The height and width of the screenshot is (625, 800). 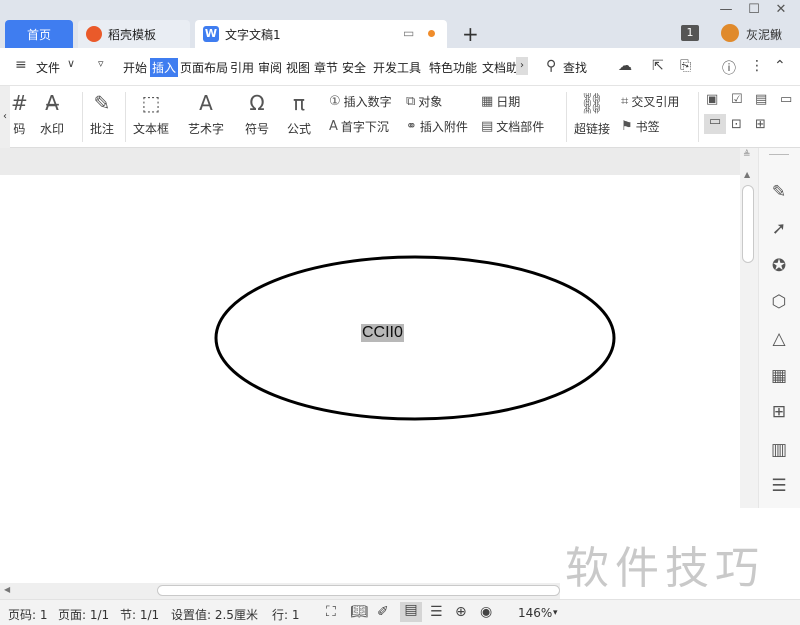 What do you see at coordinates (555, 613) in the screenshot?
I see `zoom-dropdown-icon: ▾` at bounding box center [555, 613].